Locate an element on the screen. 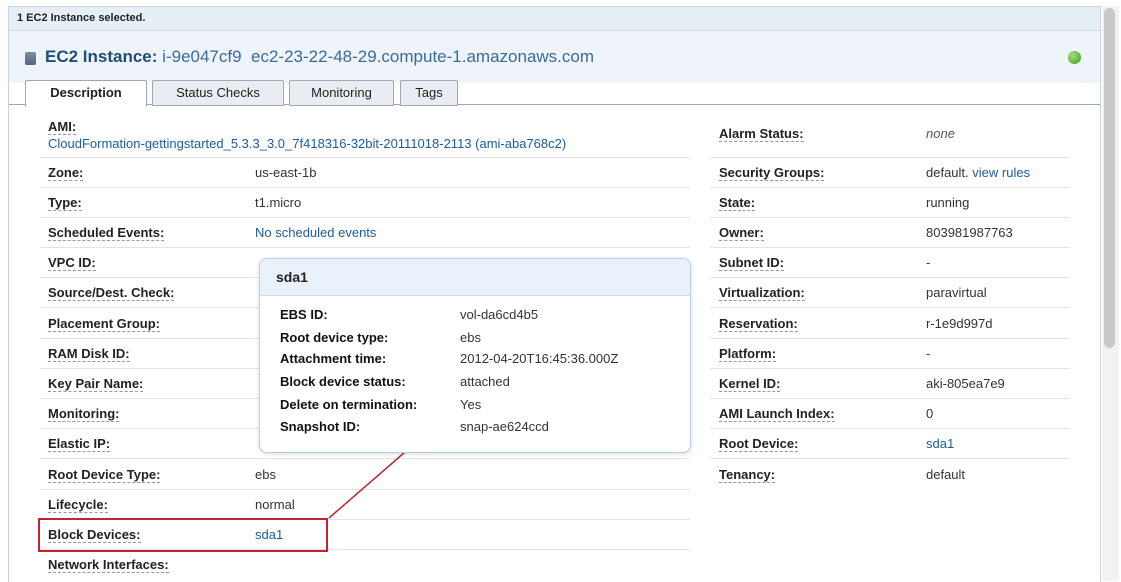 This screenshot has height=582, width=1121. popup-header: sda1 is located at coordinates (475, 277).